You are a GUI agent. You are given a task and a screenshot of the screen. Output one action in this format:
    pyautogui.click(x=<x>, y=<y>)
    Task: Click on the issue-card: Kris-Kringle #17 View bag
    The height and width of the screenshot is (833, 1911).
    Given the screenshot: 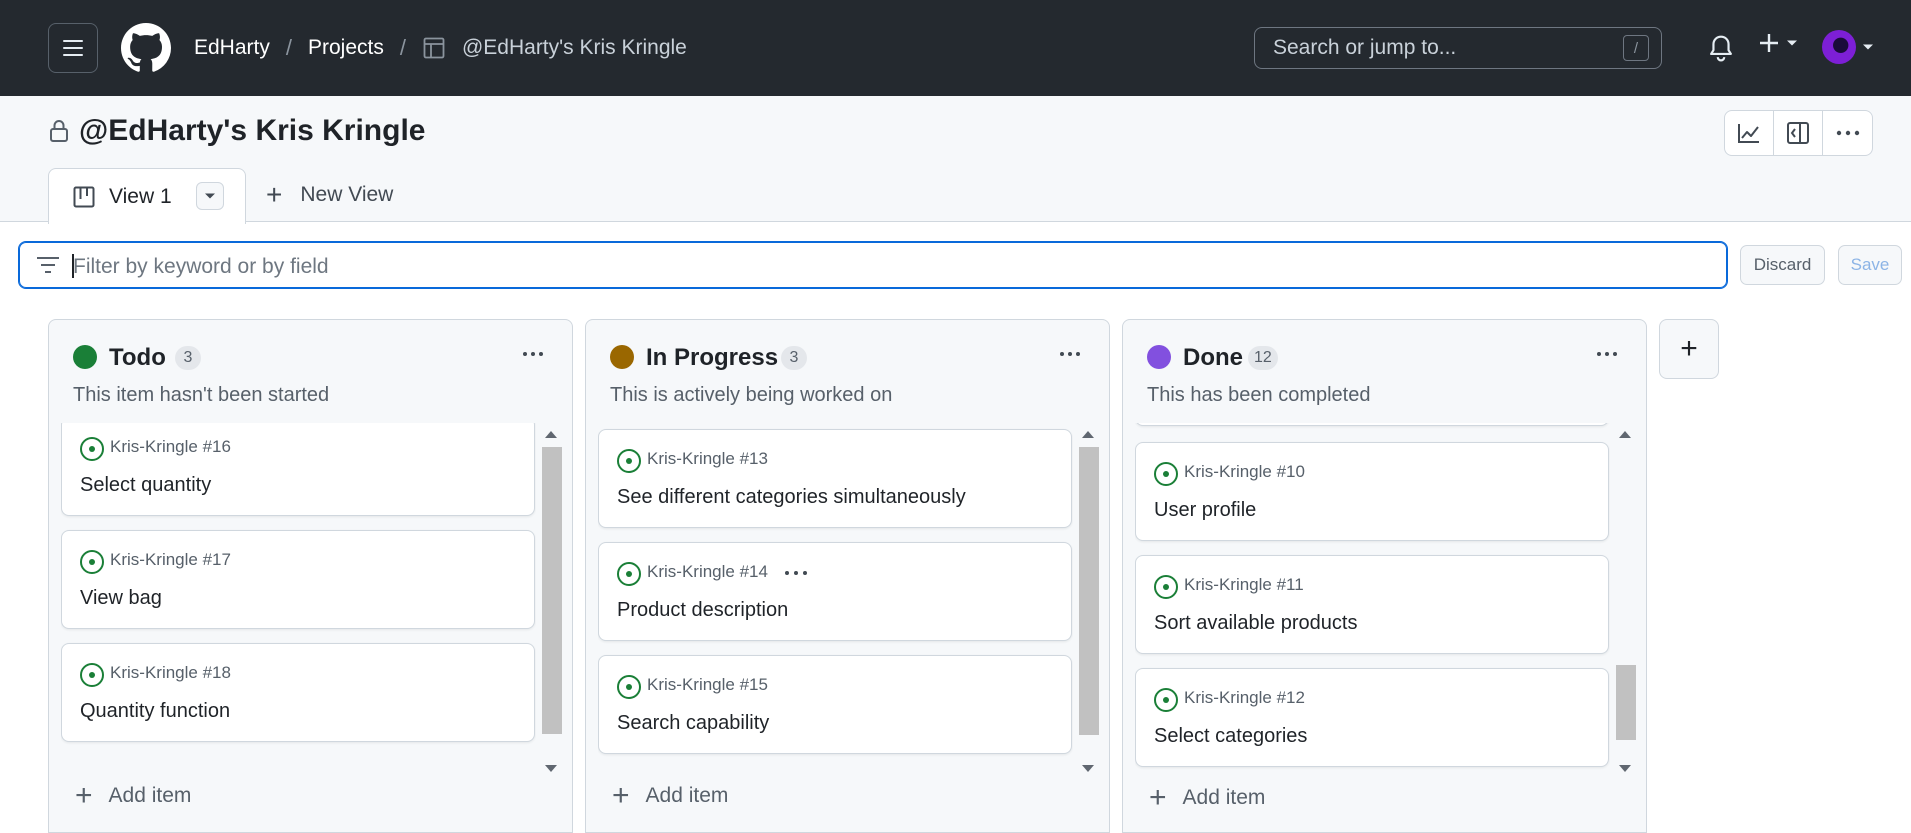 What is the action you would take?
    pyautogui.click(x=298, y=579)
    